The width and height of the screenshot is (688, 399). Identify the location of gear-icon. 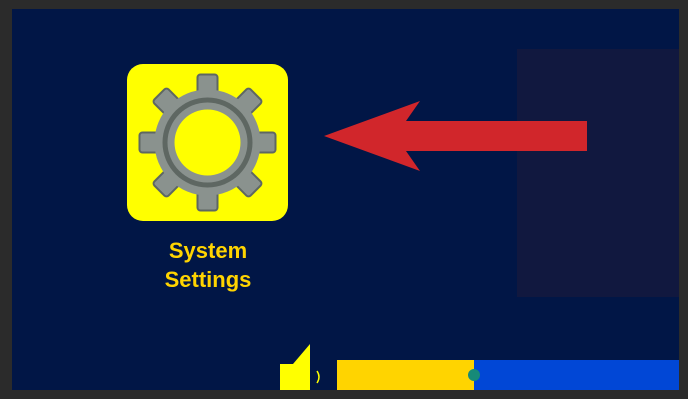
(207, 142).